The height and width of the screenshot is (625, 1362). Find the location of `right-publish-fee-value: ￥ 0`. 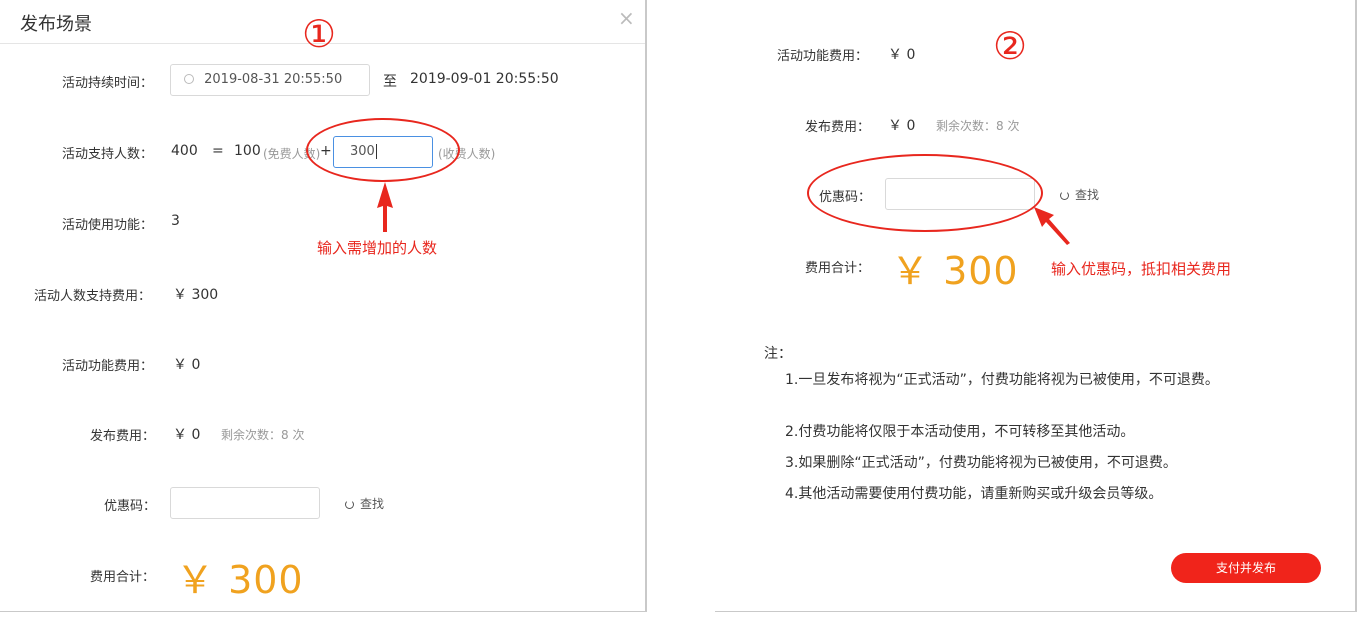

right-publish-fee-value: ￥ 0 is located at coordinates (902, 126).